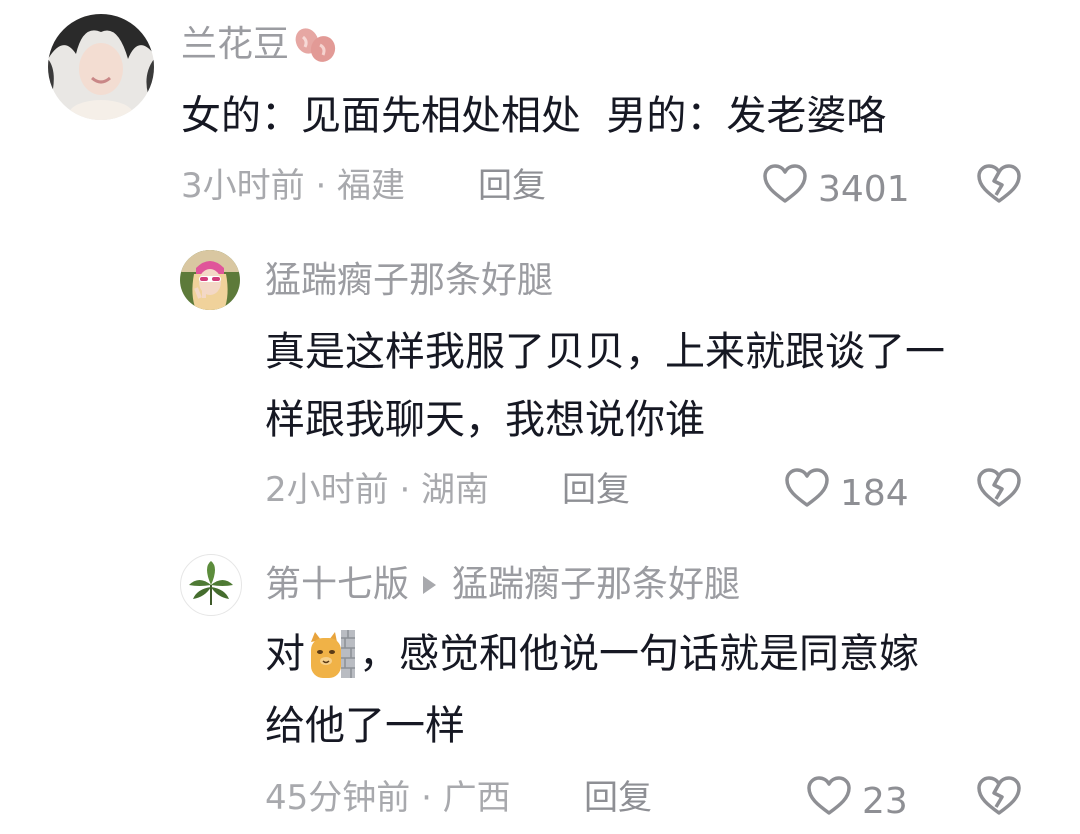  I want to click on like-count: 23, so click(885, 801).